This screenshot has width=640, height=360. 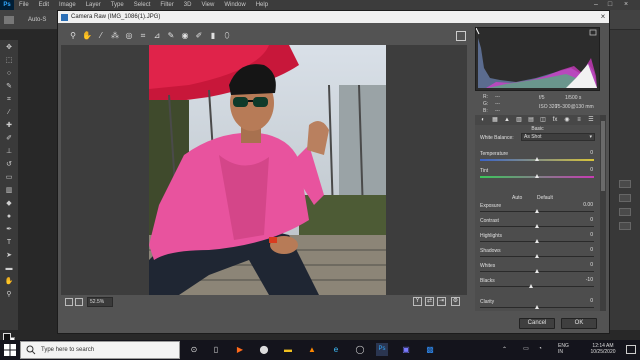 What do you see at coordinates (9, 178) in the screenshot?
I see `eraser-icon: ▭` at bounding box center [9, 178].